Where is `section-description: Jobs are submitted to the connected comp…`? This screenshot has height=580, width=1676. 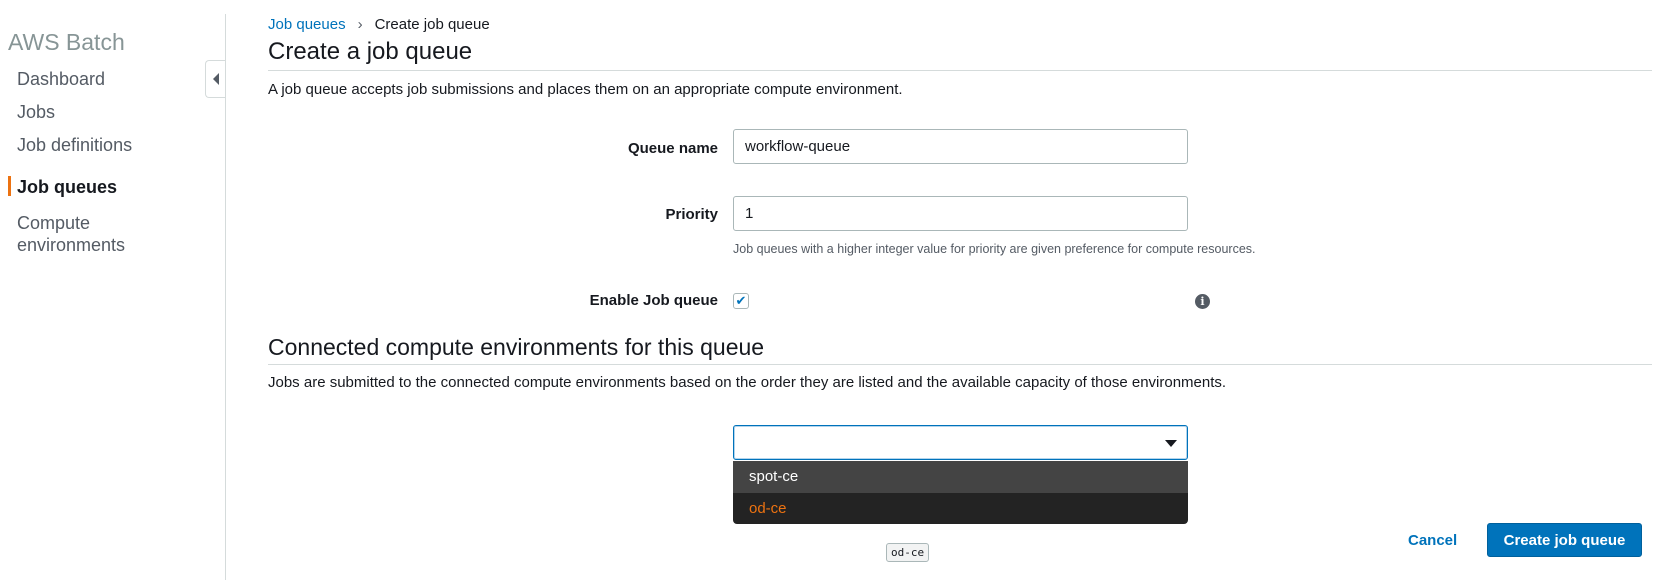
section-description: Jobs are submitted to the connected comp… is located at coordinates (747, 382).